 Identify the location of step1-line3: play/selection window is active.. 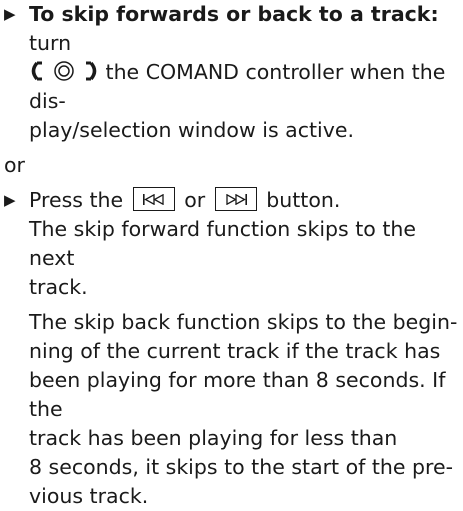
(191, 130).